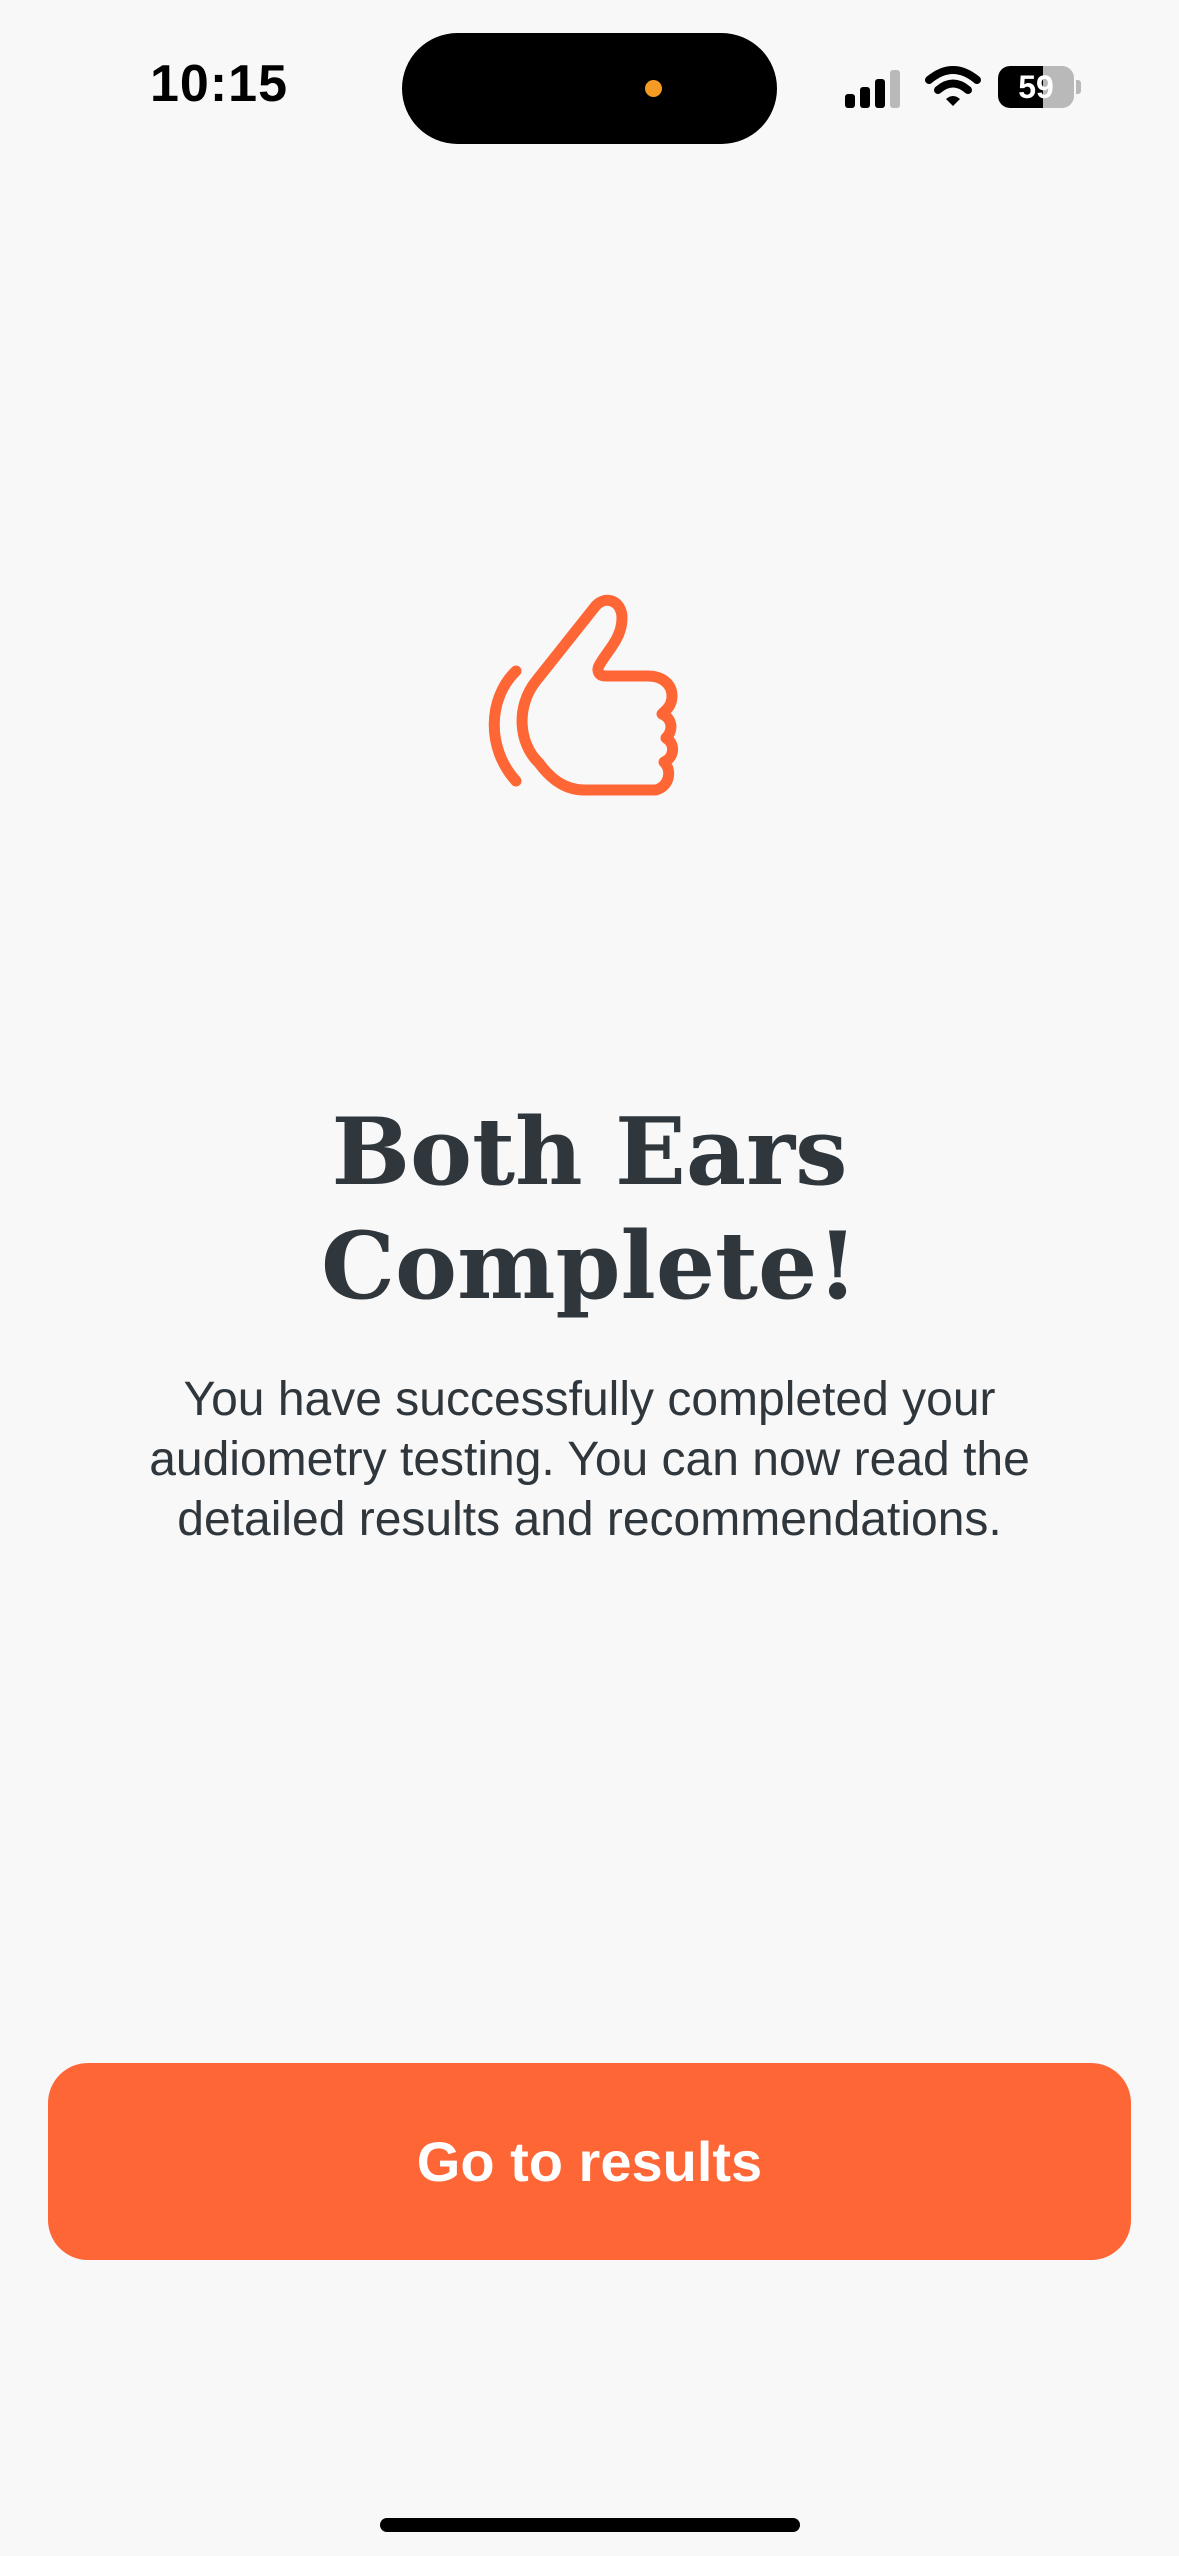 The height and width of the screenshot is (2556, 1179). Describe the element at coordinates (653, 88) in the screenshot. I see `recording-indicator-dot` at that location.